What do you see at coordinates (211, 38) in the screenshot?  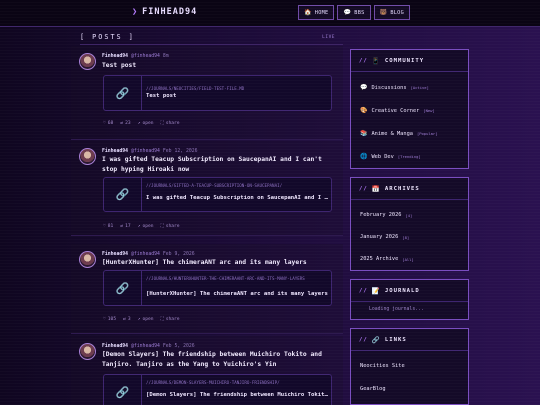 I see `posts-header: [ POSTS ] LIVE` at bounding box center [211, 38].